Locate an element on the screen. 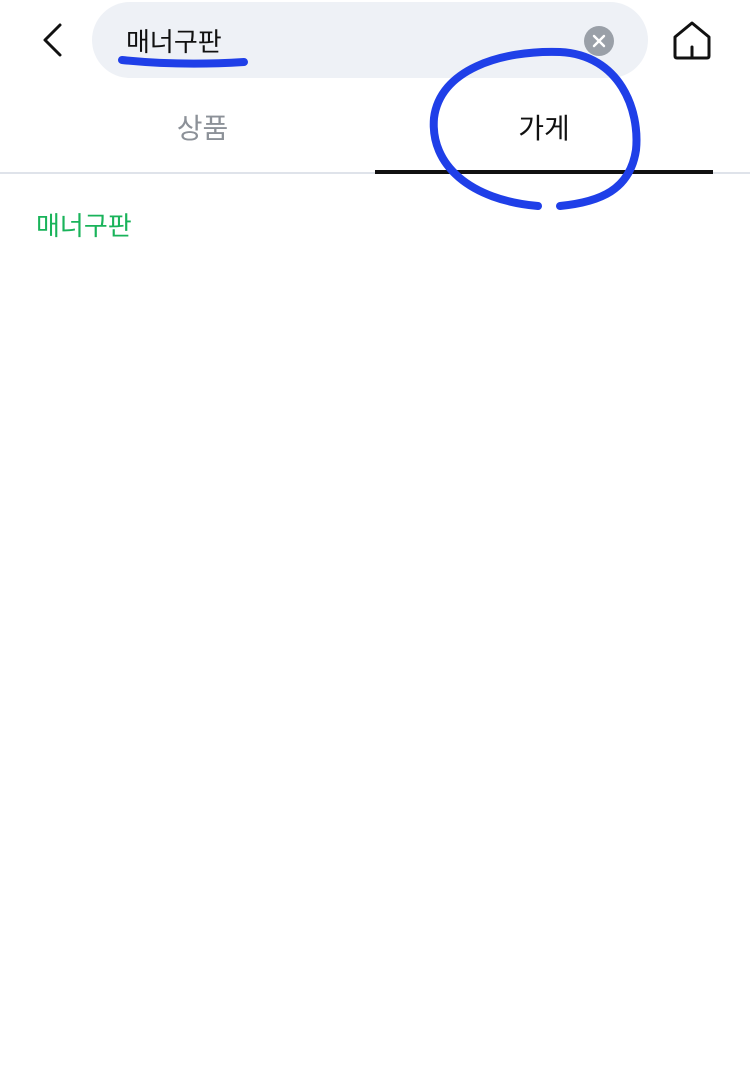 The height and width of the screenshot is (1068, 750). tab-products: 상품 is located at coordinates (202, 127).